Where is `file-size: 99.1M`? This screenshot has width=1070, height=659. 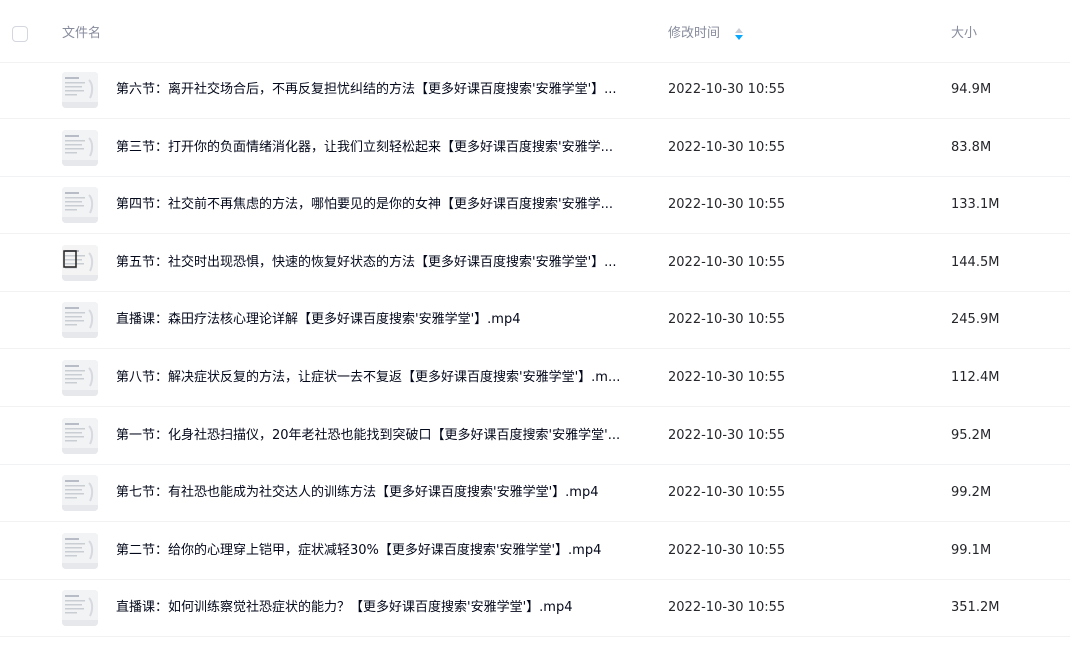 file-size: 99.1M is located at coordinates (971, 550).